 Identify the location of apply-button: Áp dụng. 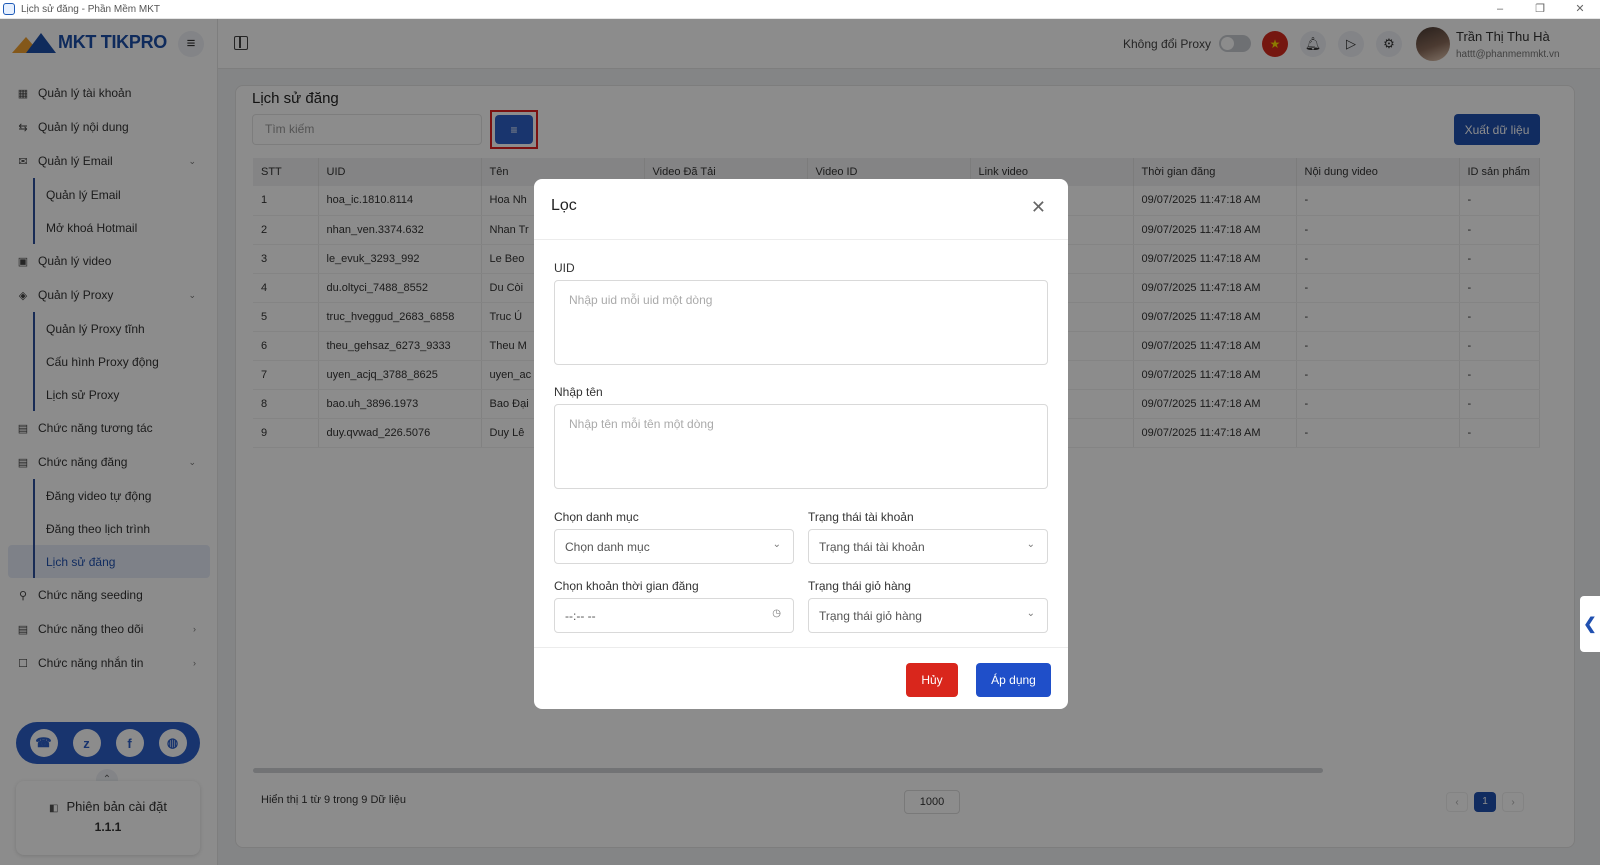
(1013, 680).